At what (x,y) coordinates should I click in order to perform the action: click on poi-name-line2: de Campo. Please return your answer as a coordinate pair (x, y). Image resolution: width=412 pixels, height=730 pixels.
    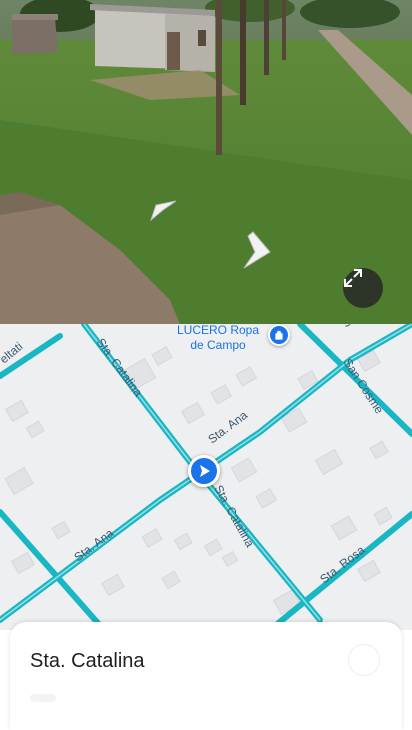
    Looking at the image, I should click on (218, 345).